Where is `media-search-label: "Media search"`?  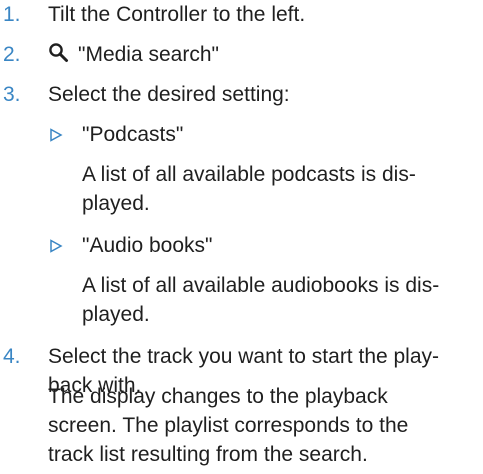
media-search-label: "Media search" is located at coordinates (148, 54).